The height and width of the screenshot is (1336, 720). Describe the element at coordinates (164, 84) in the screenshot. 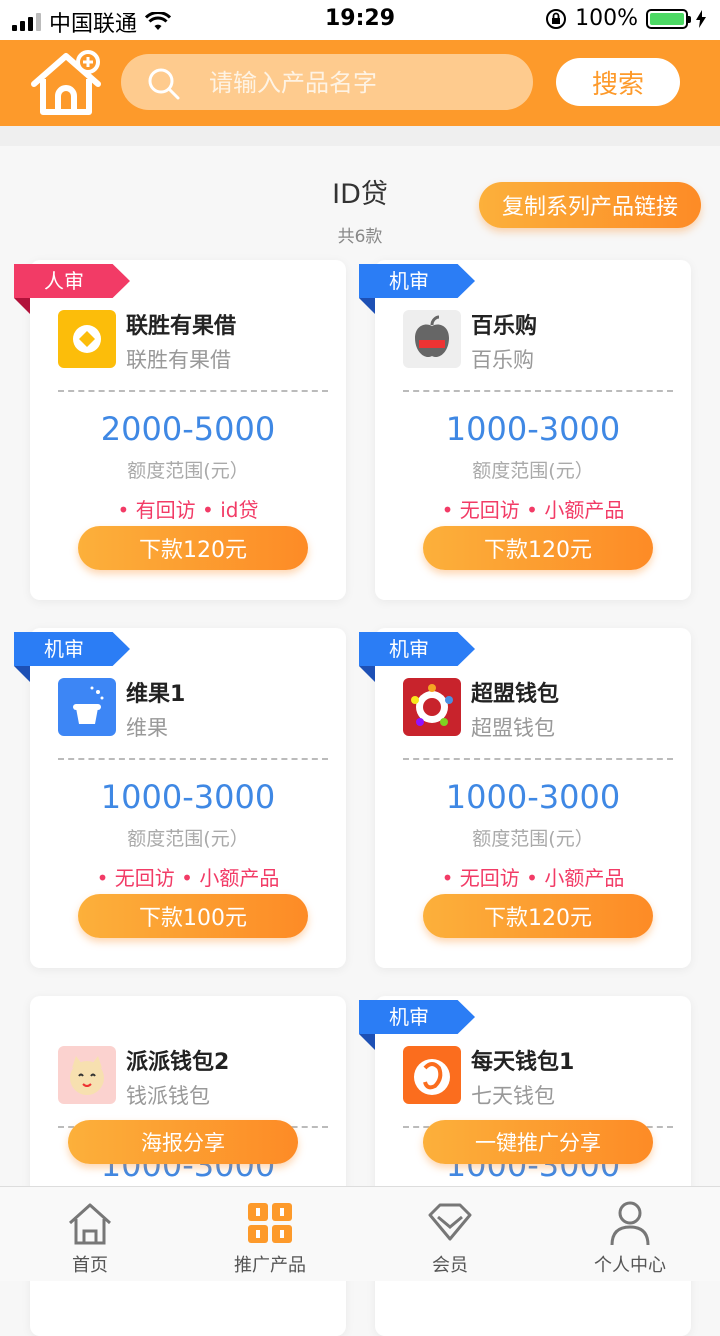

I see `search-icon` at that location.